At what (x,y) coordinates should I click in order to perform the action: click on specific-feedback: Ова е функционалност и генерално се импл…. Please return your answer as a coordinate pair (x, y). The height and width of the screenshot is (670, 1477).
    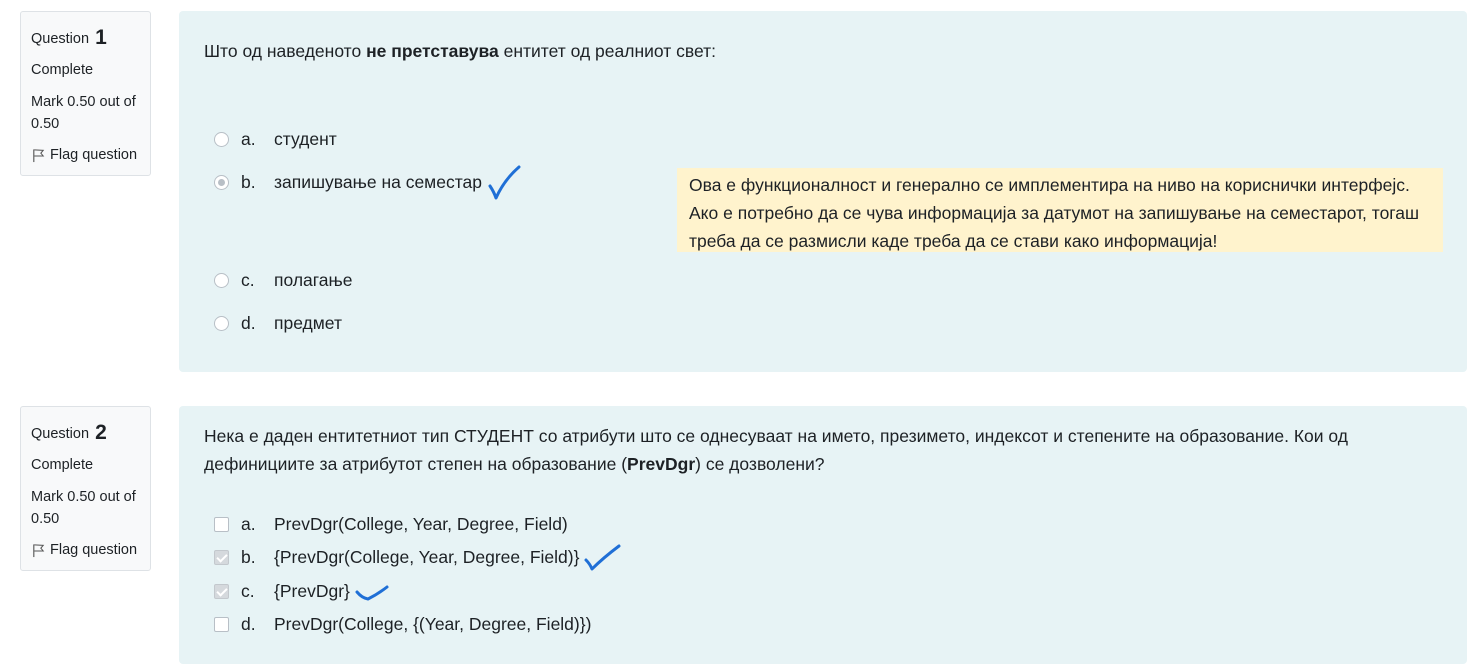
    Looking at the image, I should click on (1060, 210).